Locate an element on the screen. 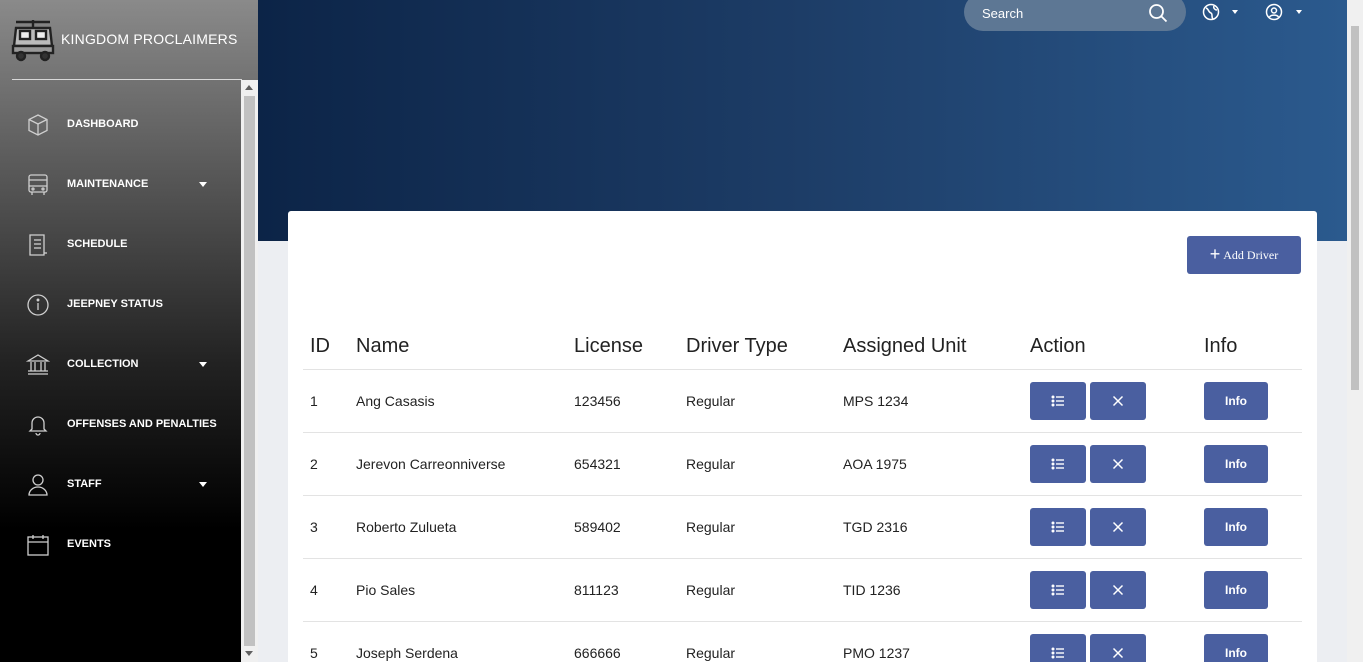 This screenshot has height=662, width=1363. cell-license: 654321 is located at coordinates (623, 464).